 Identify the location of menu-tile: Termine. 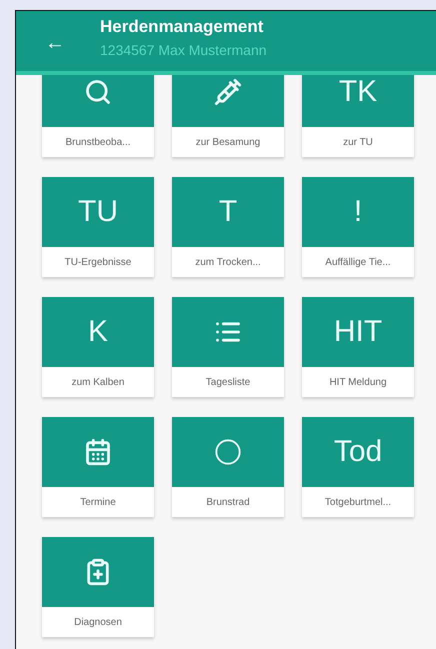
(98, 467).